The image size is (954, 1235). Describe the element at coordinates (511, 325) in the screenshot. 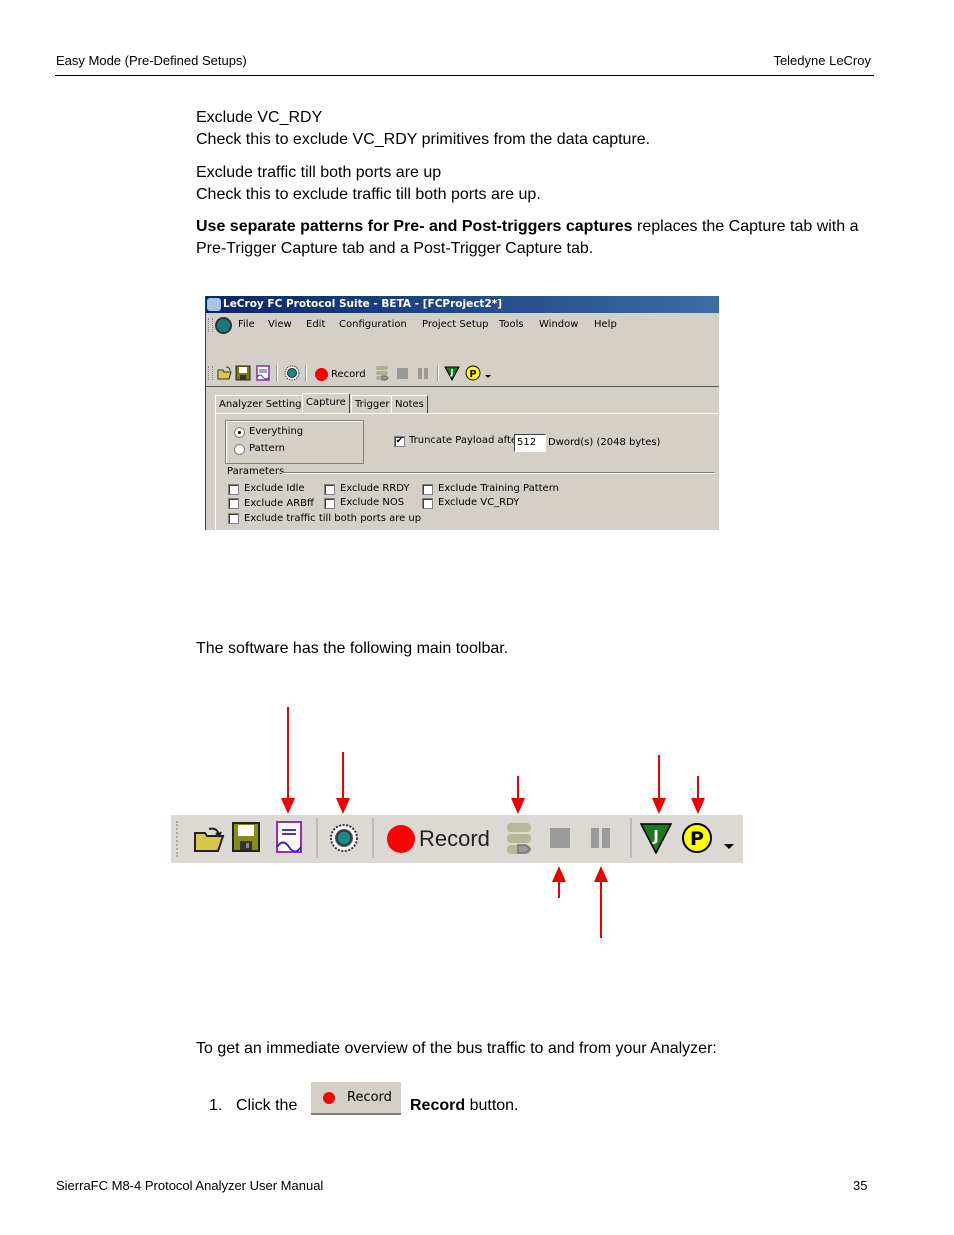

I see `menu-tools: Tools` at that location.